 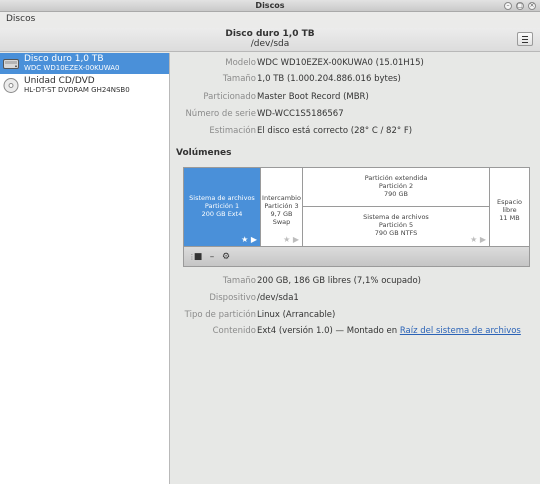 What do you see at coordinates (59, 81) in the screenshot?
I see `drive-name: Unidad CD/DVD` at bounding box center [59, 81].